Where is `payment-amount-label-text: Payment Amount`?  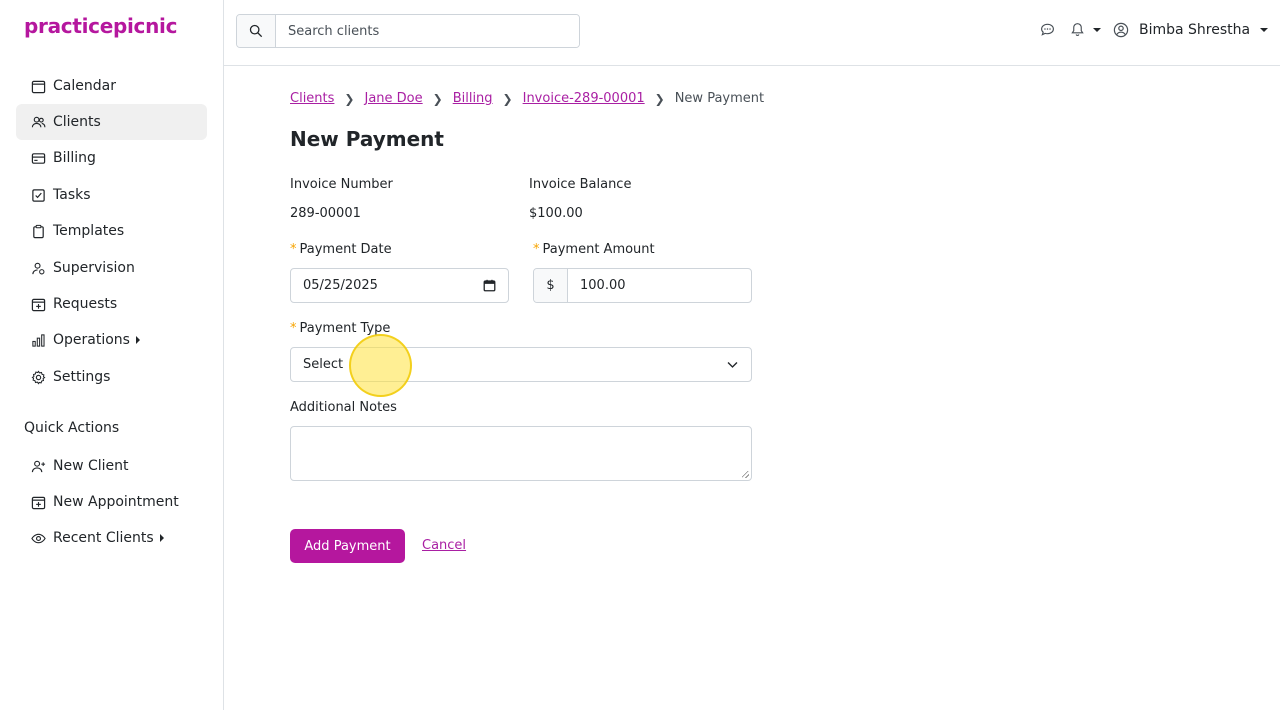 payment-amount-label-text: Payment Amount is located at coordinates (598, 249).